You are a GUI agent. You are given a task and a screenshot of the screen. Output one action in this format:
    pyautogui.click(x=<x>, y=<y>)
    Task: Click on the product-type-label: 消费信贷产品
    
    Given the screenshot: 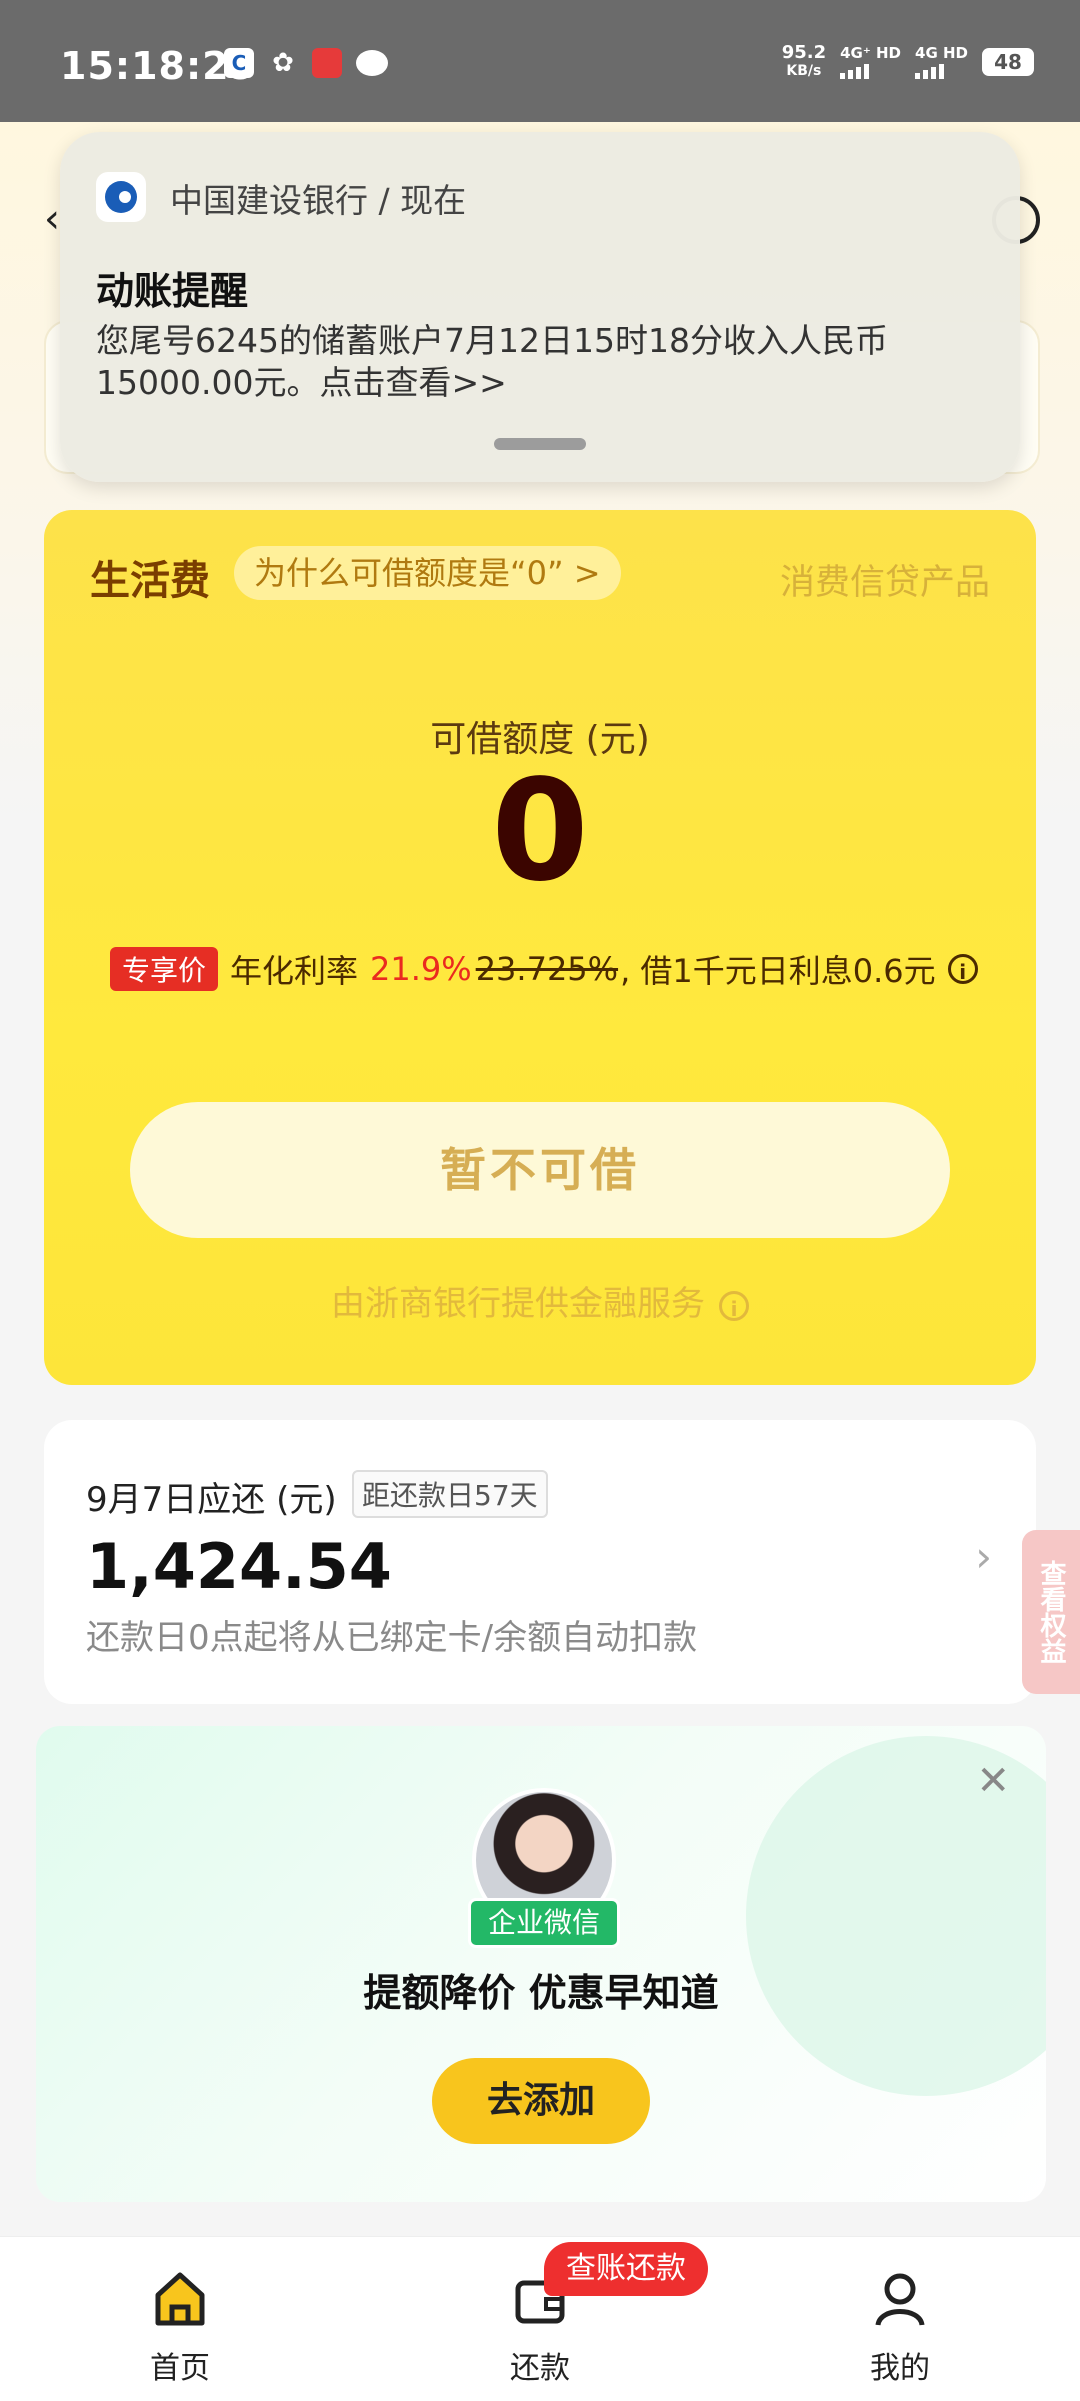 What is the action you would take?
    pyautogui.click(x=884, y=583)
    